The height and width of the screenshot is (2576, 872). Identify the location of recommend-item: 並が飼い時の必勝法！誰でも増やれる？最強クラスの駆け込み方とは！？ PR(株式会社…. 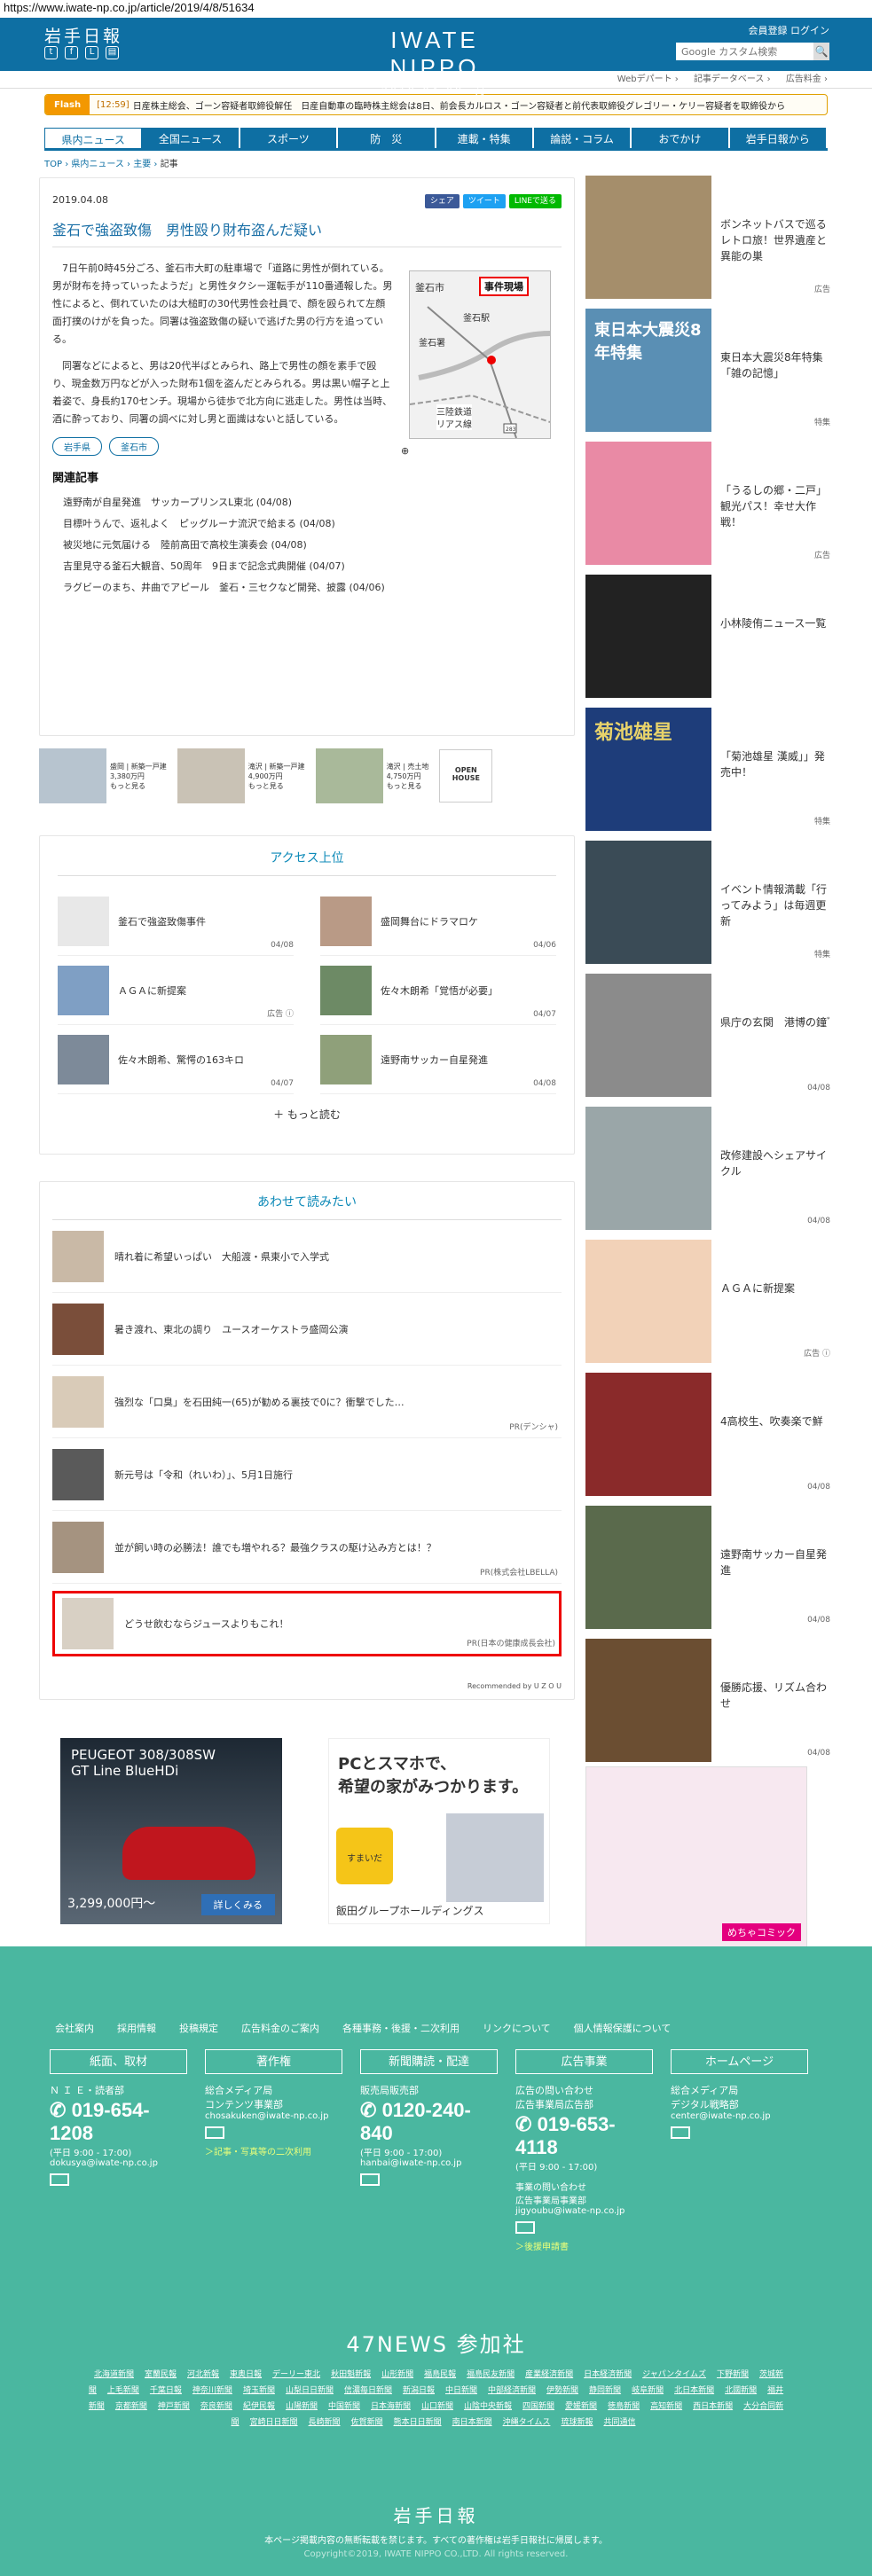
(307, 1547).